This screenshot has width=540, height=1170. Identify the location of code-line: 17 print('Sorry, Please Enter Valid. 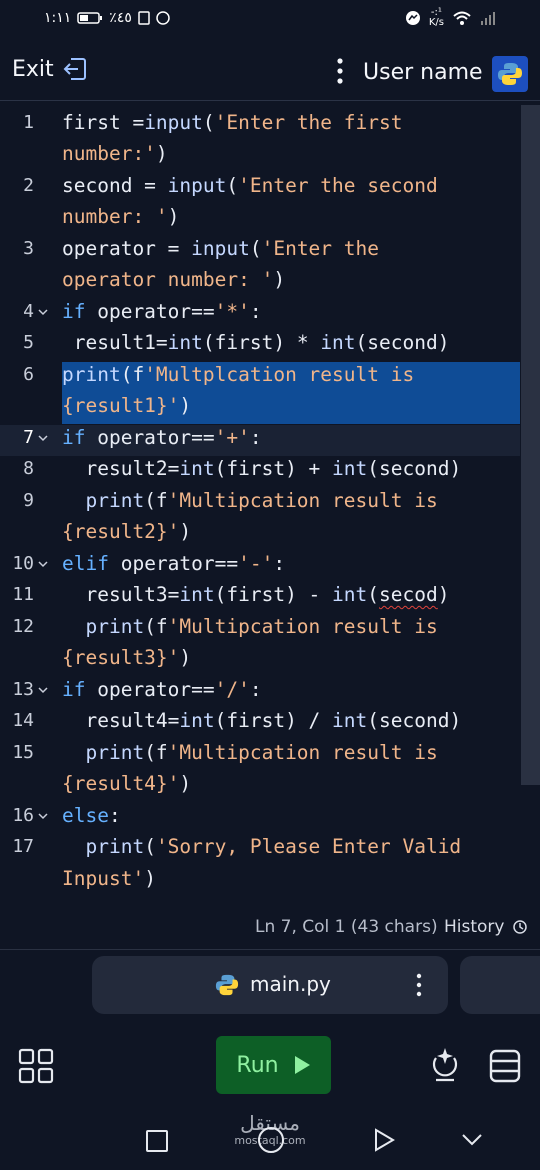
(260, 846).